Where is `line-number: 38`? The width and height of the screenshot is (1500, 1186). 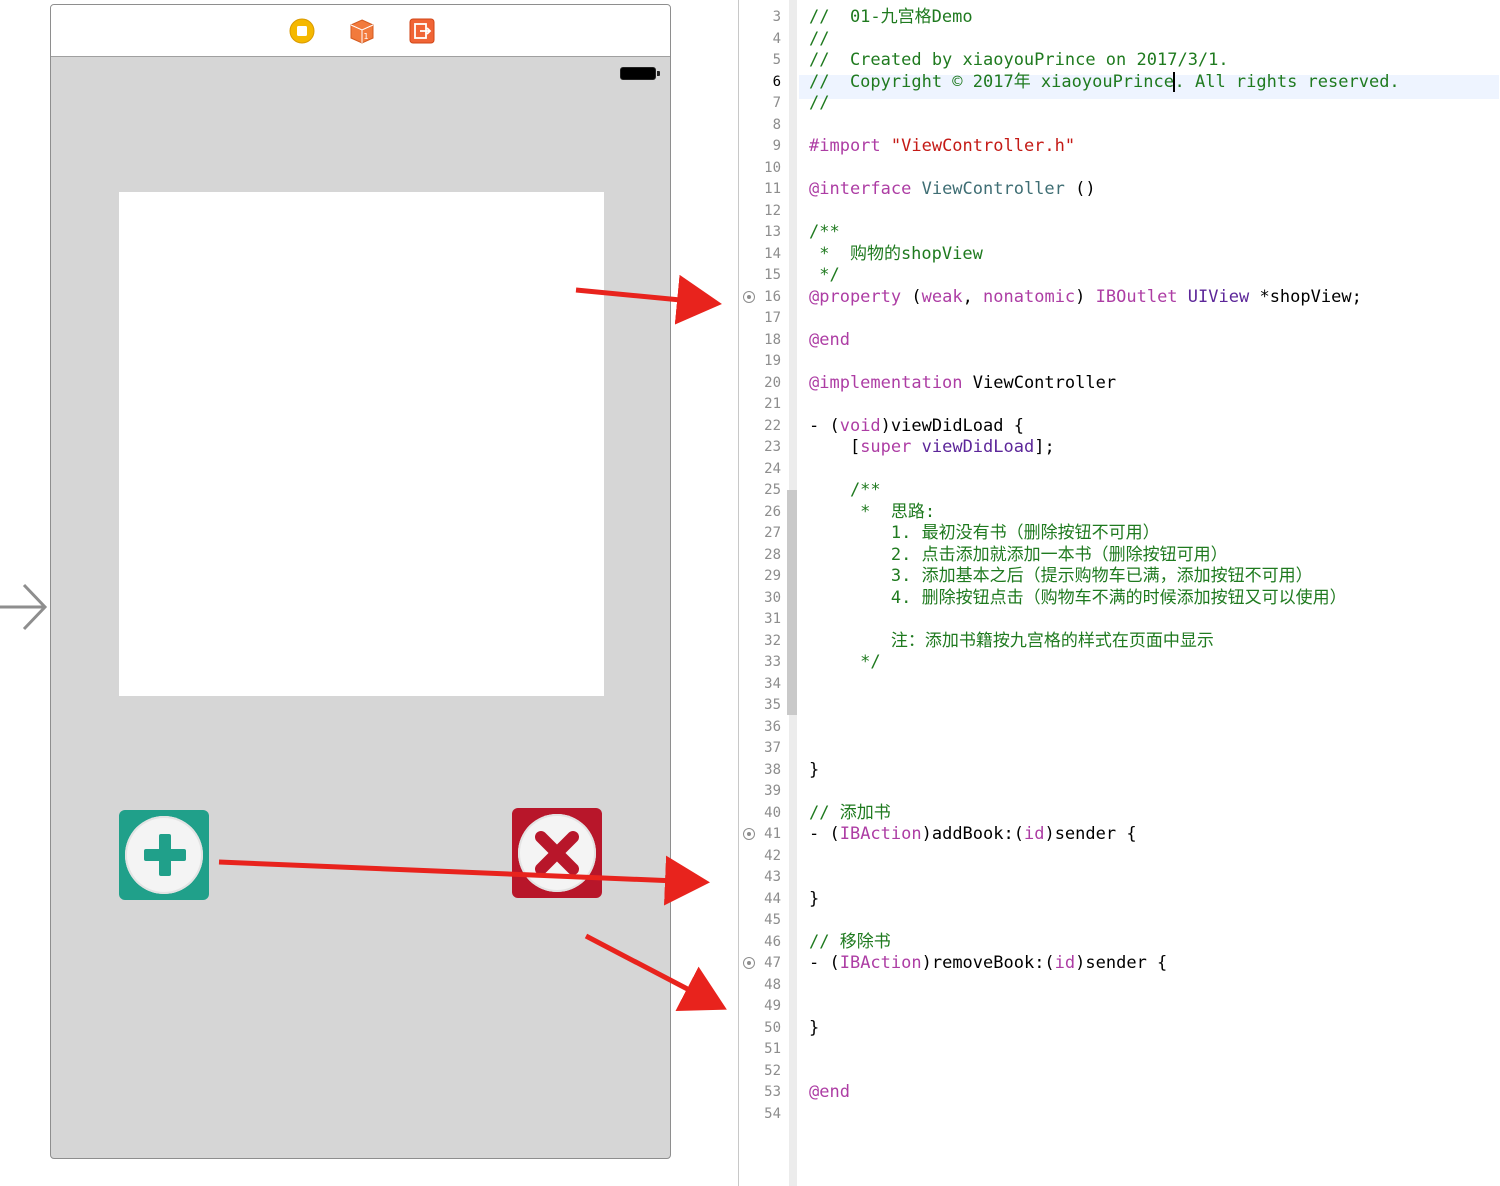
line-number: 38 is located at coordinates (772, 769).